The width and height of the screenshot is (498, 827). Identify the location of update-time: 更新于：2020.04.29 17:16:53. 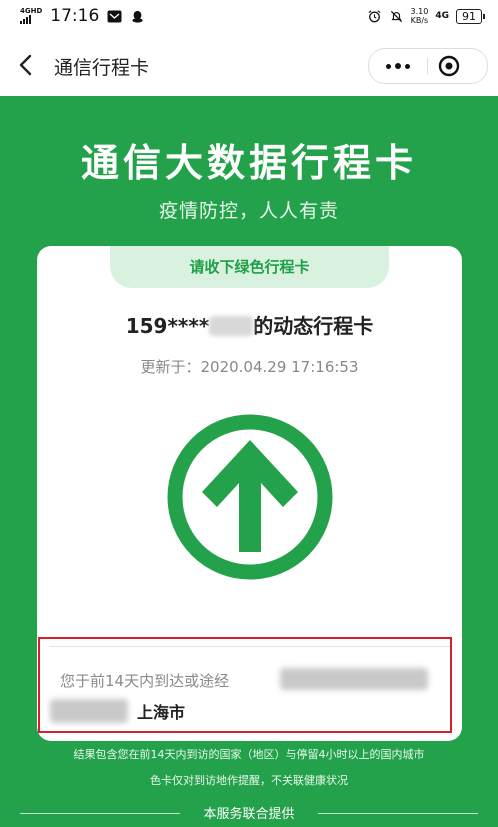
(249, 367).